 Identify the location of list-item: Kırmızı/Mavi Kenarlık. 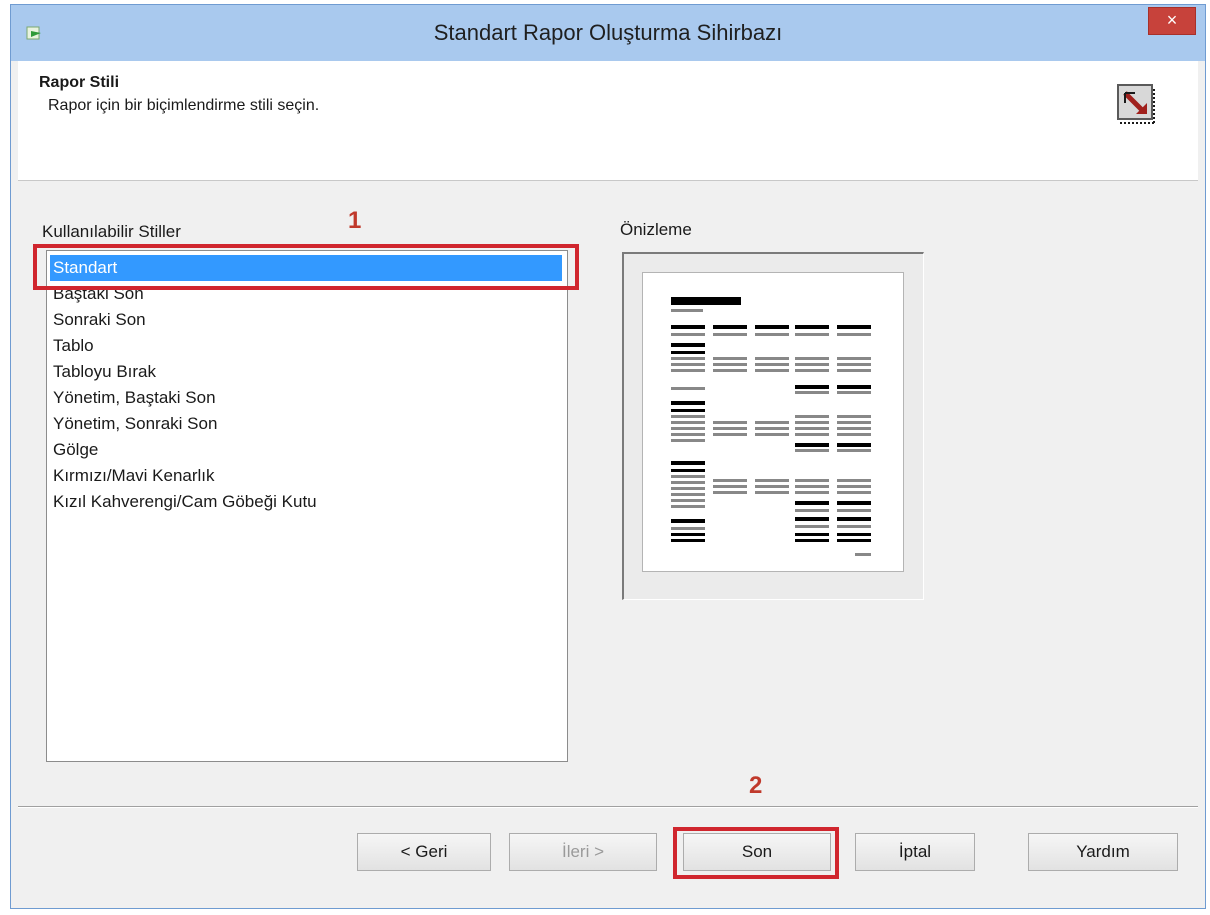
(307, 476).